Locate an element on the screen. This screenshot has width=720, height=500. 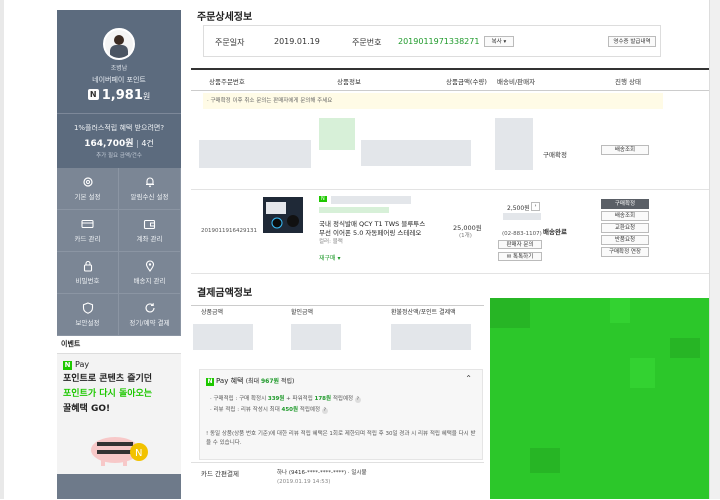
card-value: 하나 (9416-****-****-****) · 일시불 is located at coordinates (322, 473).